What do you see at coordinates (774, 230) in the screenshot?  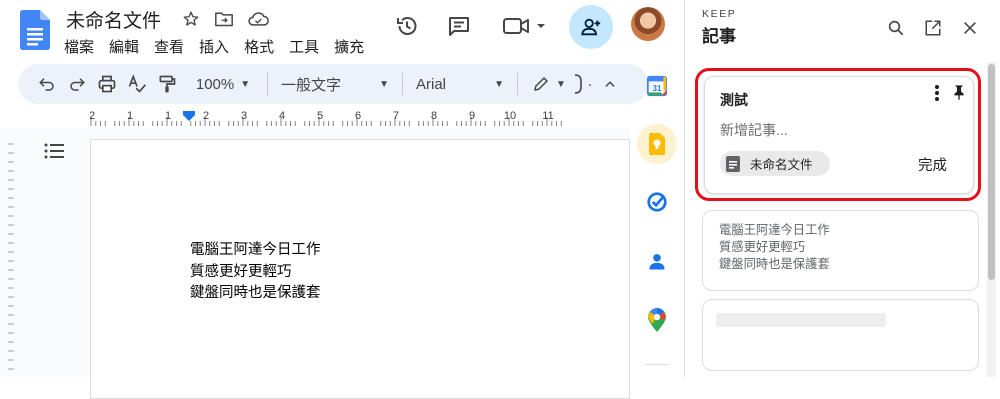 I see `note-line: 電腦王阿達今日工作` at bounding box center [774, 230].